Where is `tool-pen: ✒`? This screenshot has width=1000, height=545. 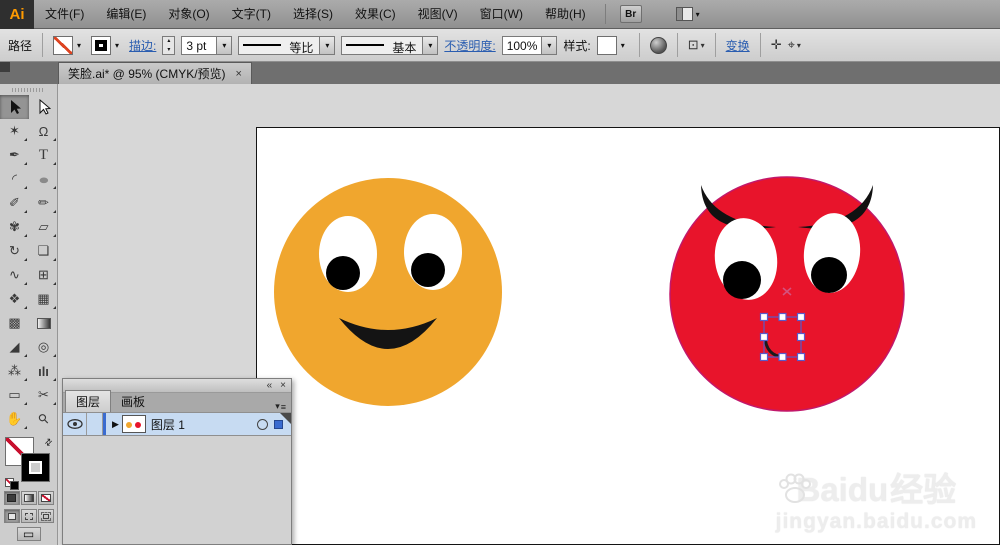
tool-pen: ✒ is located at coordinates (14, 155).